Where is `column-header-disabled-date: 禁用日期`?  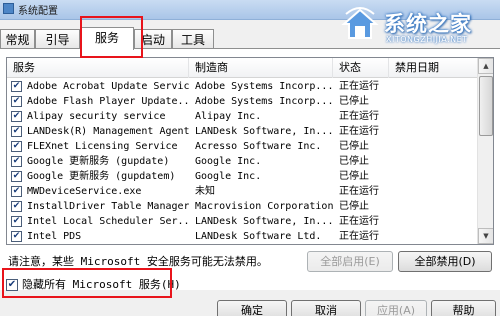 column-header-disabled-date: 禁用日期 is located at coordinates (434, 68).